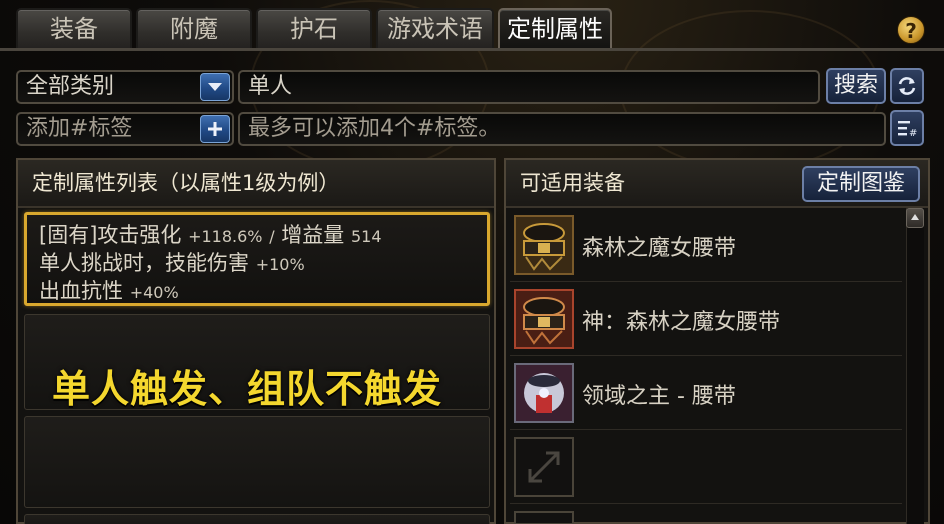 Image resolution: width=944 pixels, height=524 pixels. Describe the element at coordinates (861, 184) in the screenshot. I see `custom-guide-button: 定制图鉴` at that location.